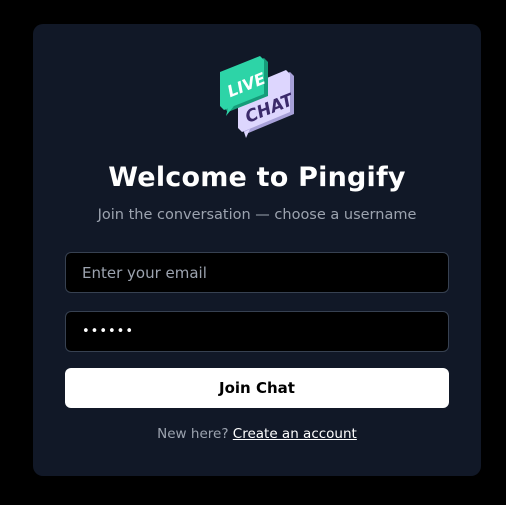 The height and width of the screenshot is (505, 506). I want to click on create-account-link: Create an account, so click(295, 434).